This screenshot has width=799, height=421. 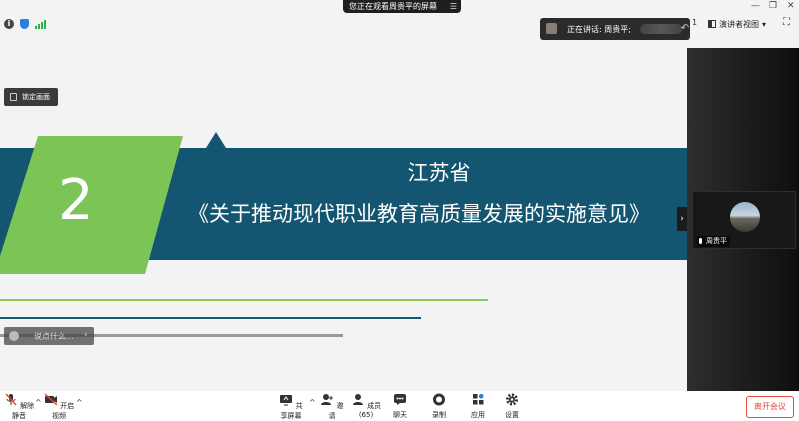 I want to click on video-tile: 周贵平, so click(x=744, y=220).